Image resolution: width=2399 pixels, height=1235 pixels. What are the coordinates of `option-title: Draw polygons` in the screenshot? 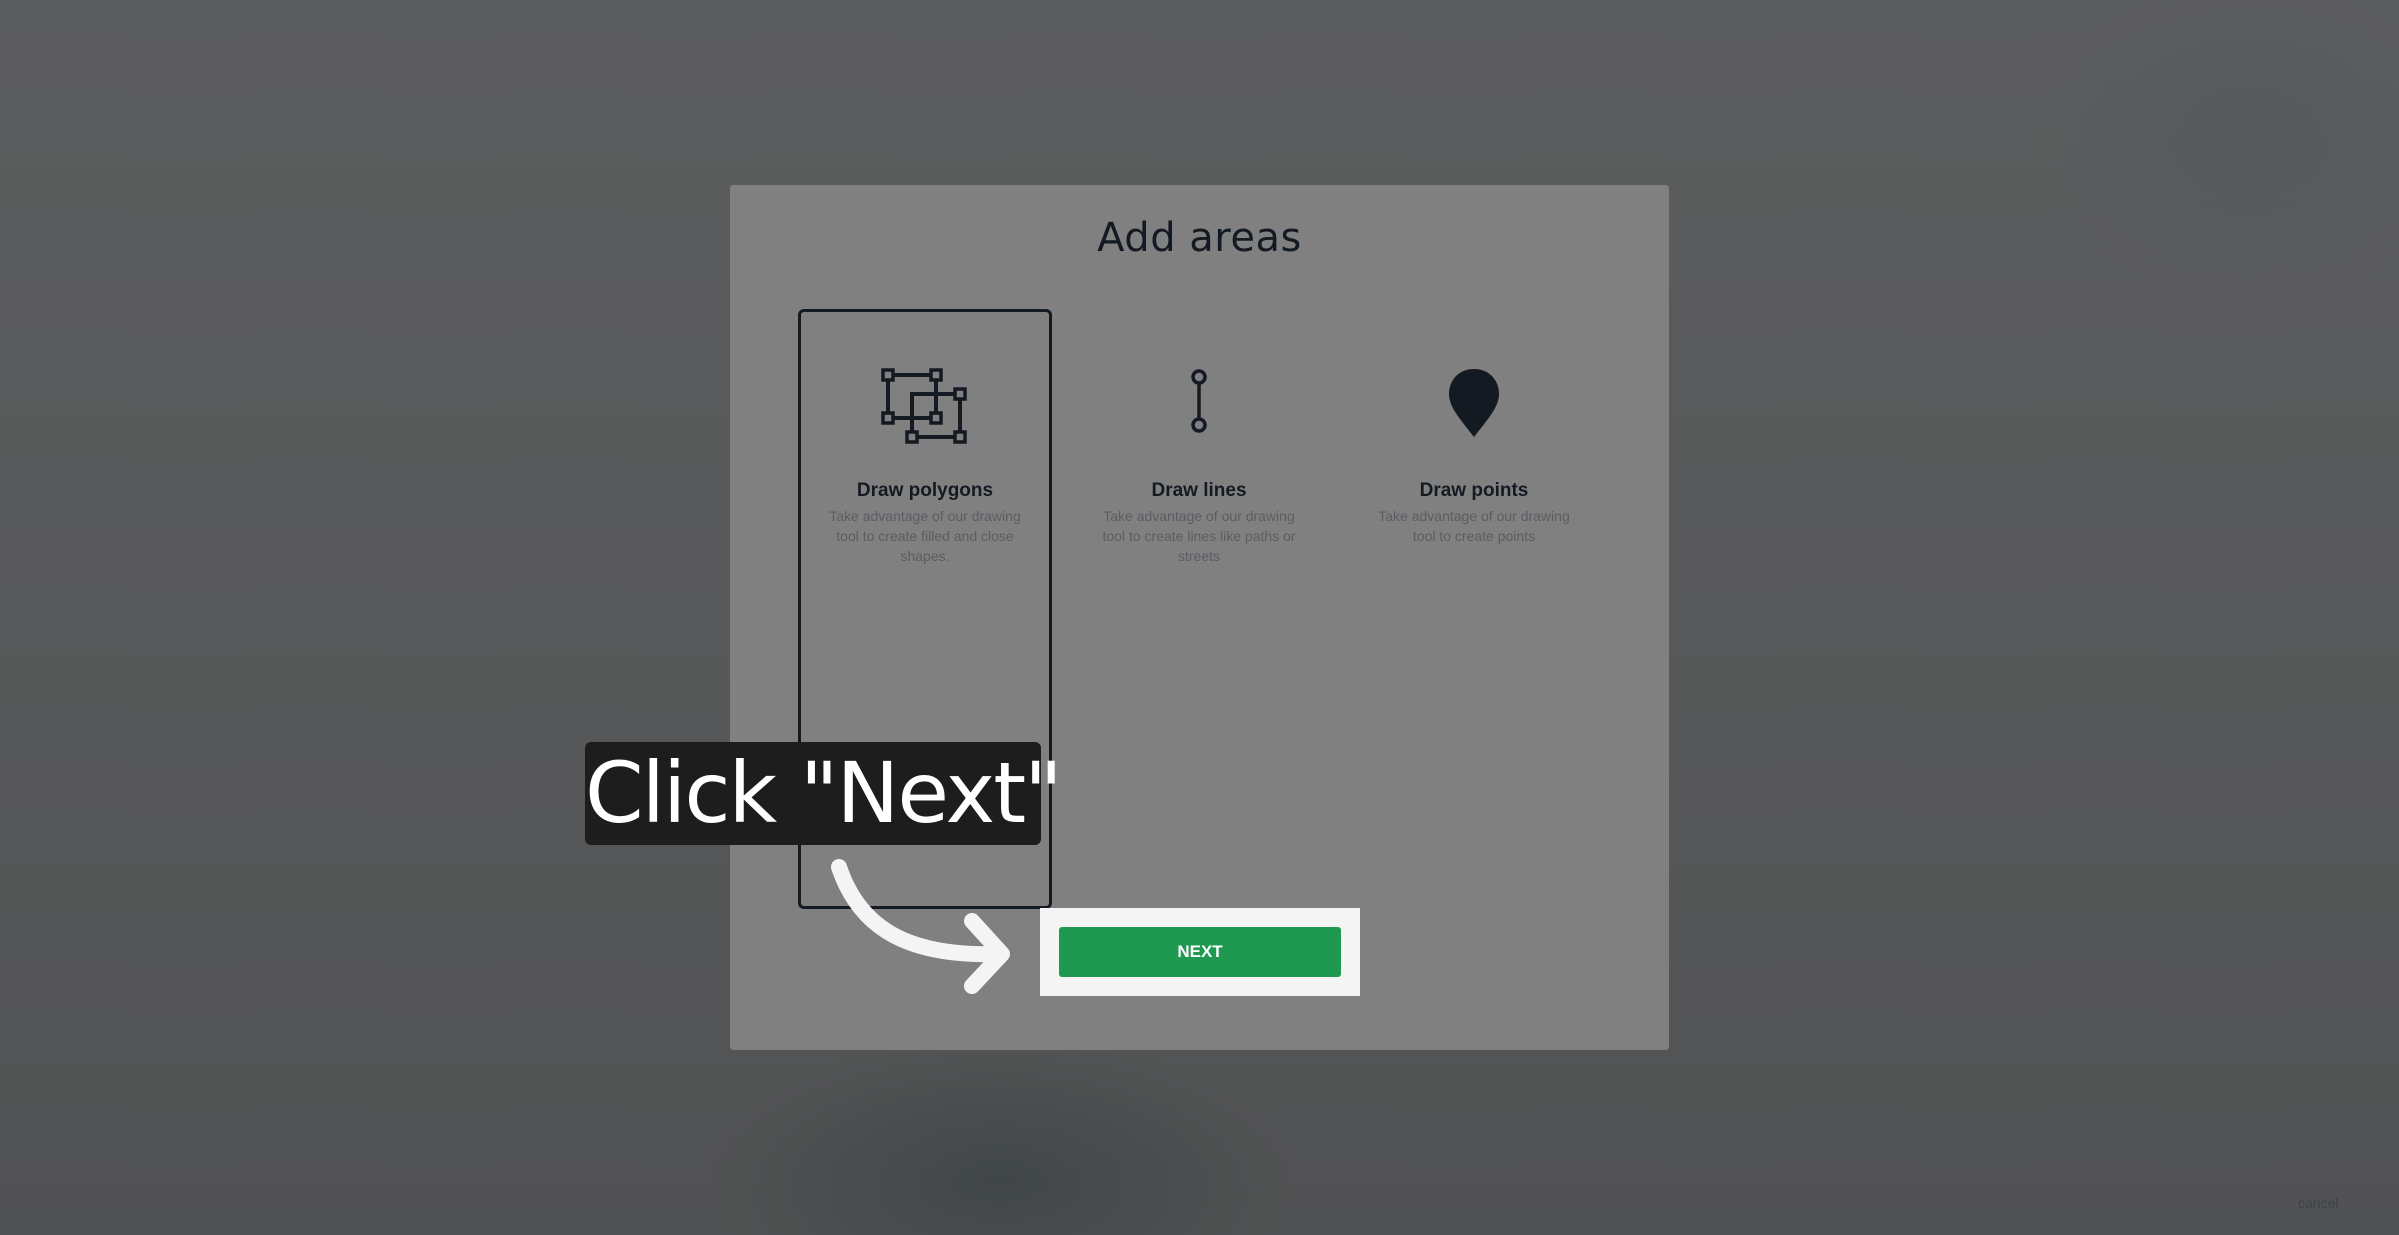 It's located at (925, 490).